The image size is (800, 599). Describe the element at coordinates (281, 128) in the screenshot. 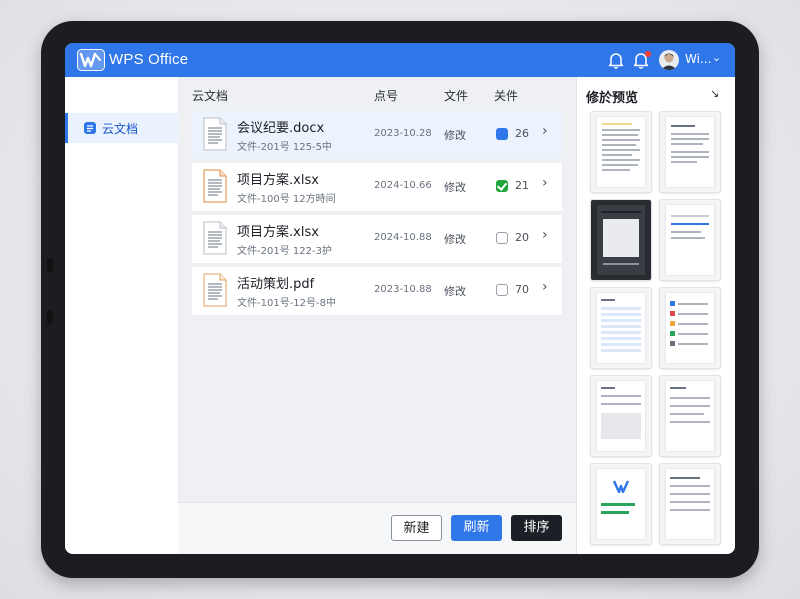

I see `file-name: 会议纪要.docx` at that location.